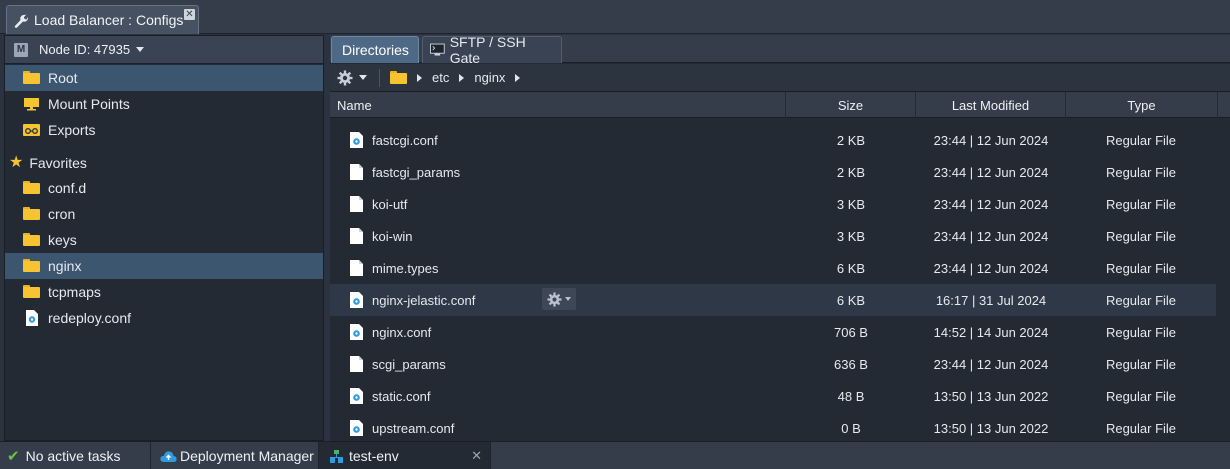 Image resolution: width=1230 pixels, height=469 pixels. What do you see at coordinates (345, 77) in the screenshot?
I see `gear-icon` at bounding box center [345, 77].